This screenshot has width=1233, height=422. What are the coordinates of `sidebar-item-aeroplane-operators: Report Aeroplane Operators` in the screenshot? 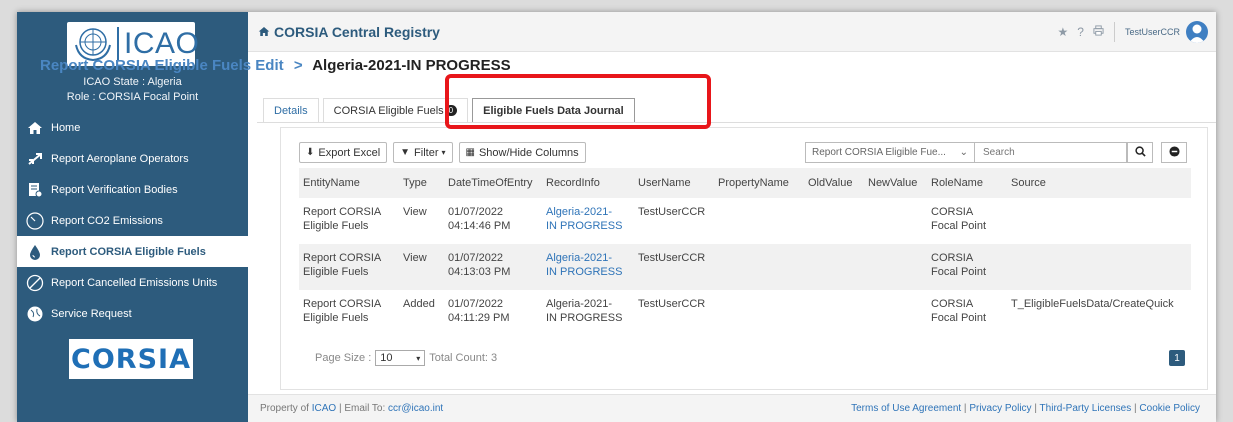 It's located at (132, 158).